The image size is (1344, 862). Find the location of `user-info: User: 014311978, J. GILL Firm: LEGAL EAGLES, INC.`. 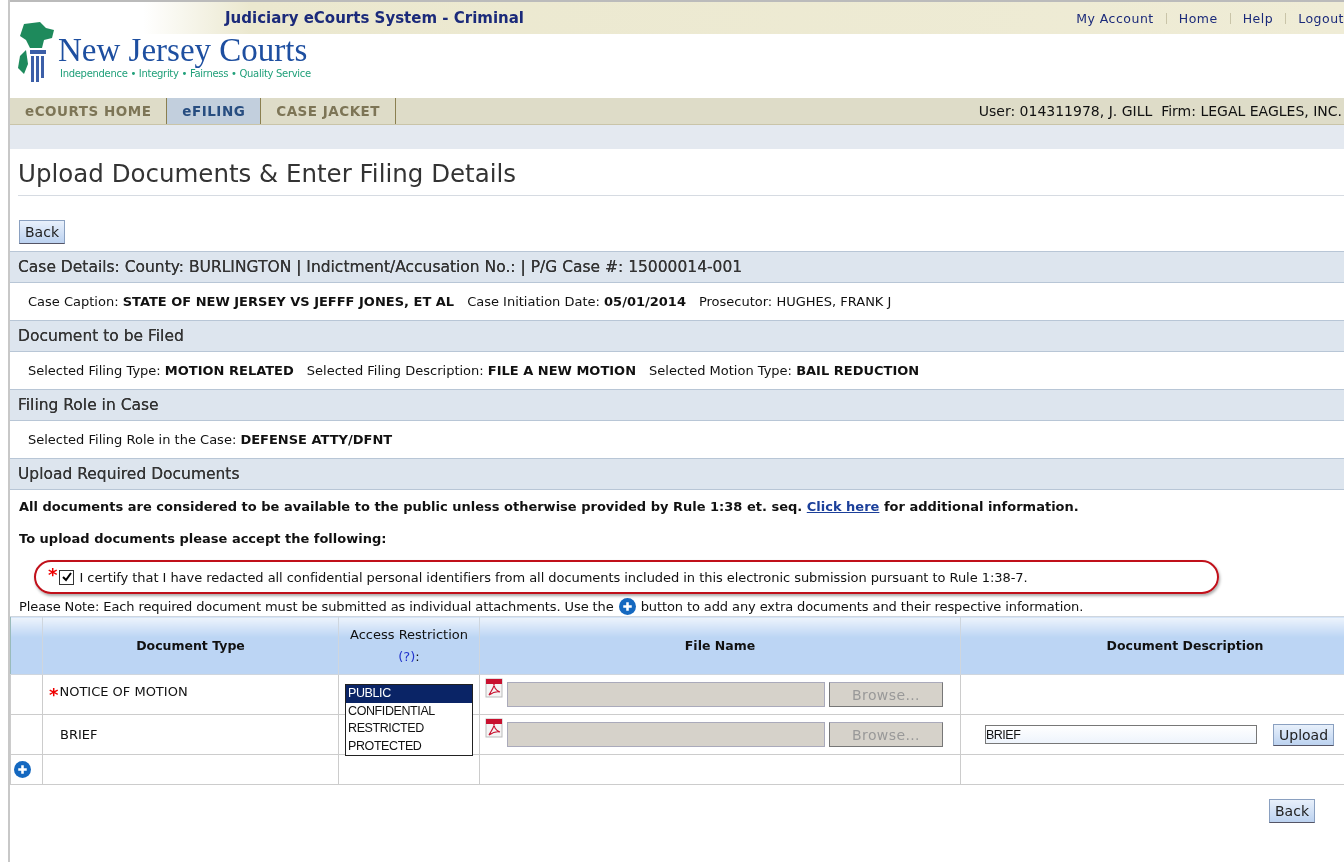

user-info: User: 014311978, J. GILL Firm: LEGAL EAGLES, INC. is located at coordinates (1160, 111).